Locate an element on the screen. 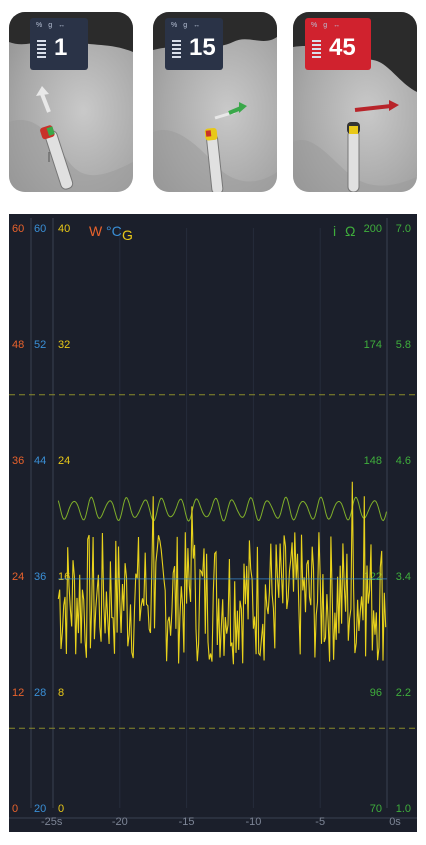 This screenshot has height=845, width=426. x-tick-label: -20 is located at coordinates (120, 822).